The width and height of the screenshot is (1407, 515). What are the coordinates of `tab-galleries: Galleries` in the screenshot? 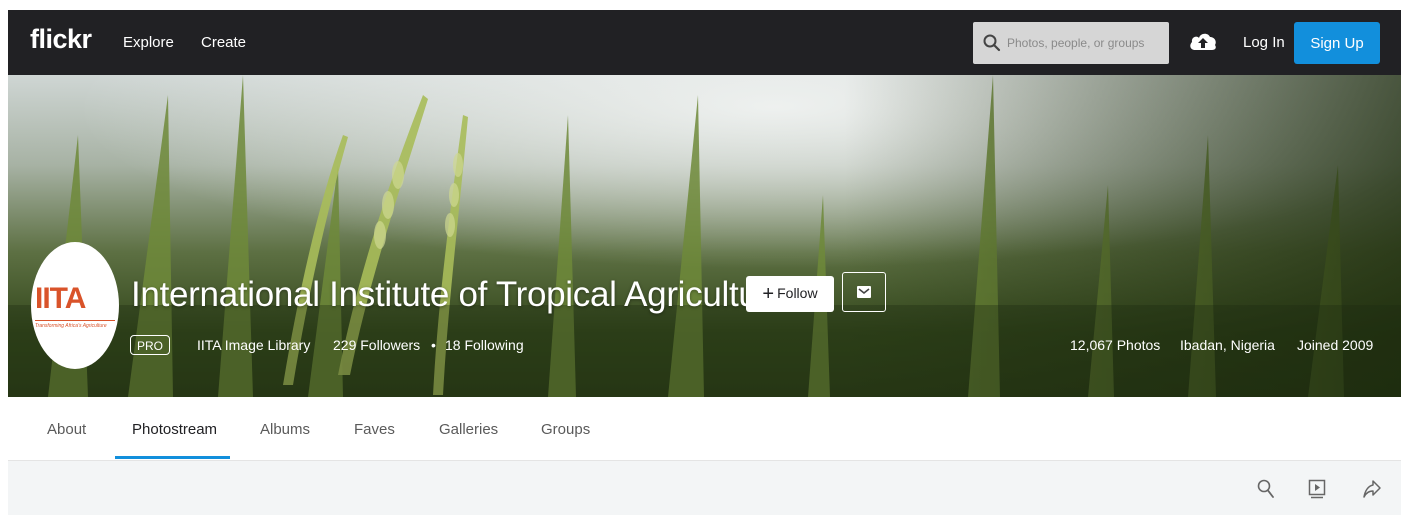 It's located at (468, 429).